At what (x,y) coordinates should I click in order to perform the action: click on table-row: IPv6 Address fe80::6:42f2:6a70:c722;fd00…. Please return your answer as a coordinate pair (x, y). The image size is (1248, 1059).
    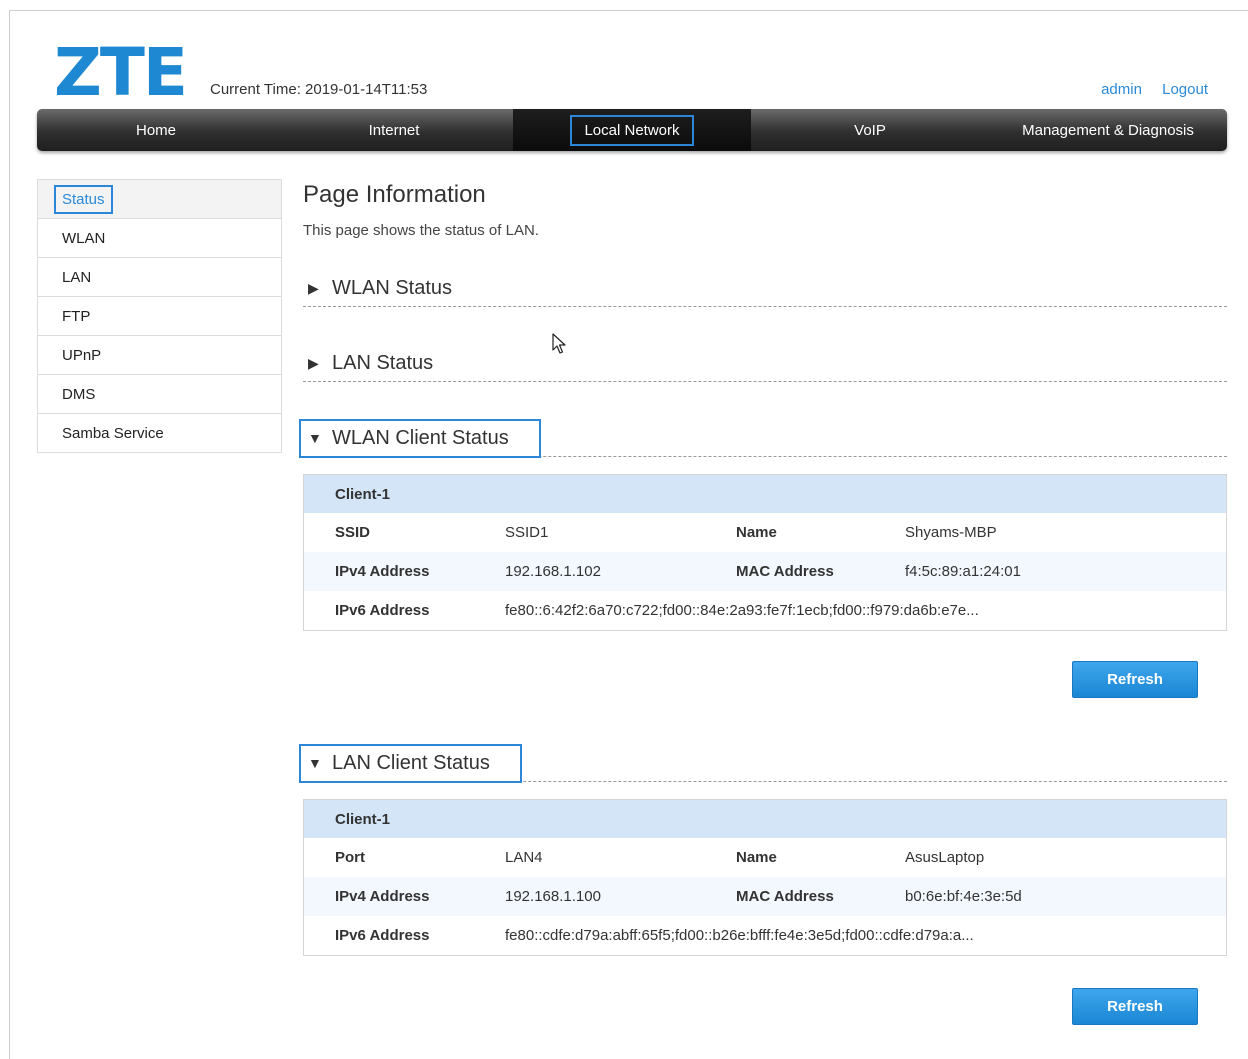
    Looking at the image, I should click on (657, 610).